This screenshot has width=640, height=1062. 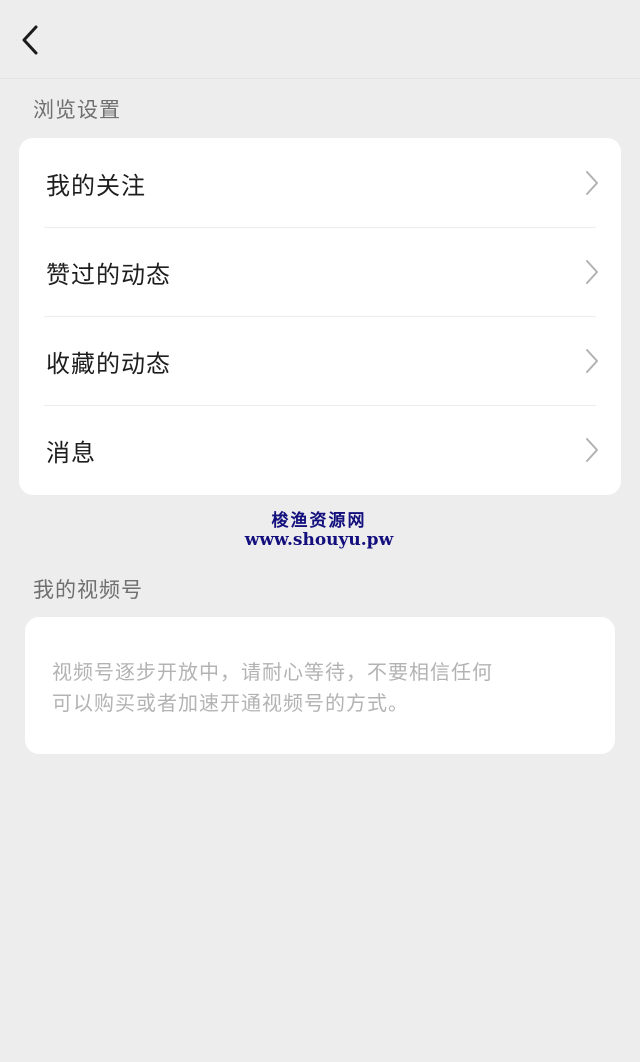 What do you see at coordinates (320, 39) in the screenshot?
I see `top-bar` at bounding box center [320, 39].